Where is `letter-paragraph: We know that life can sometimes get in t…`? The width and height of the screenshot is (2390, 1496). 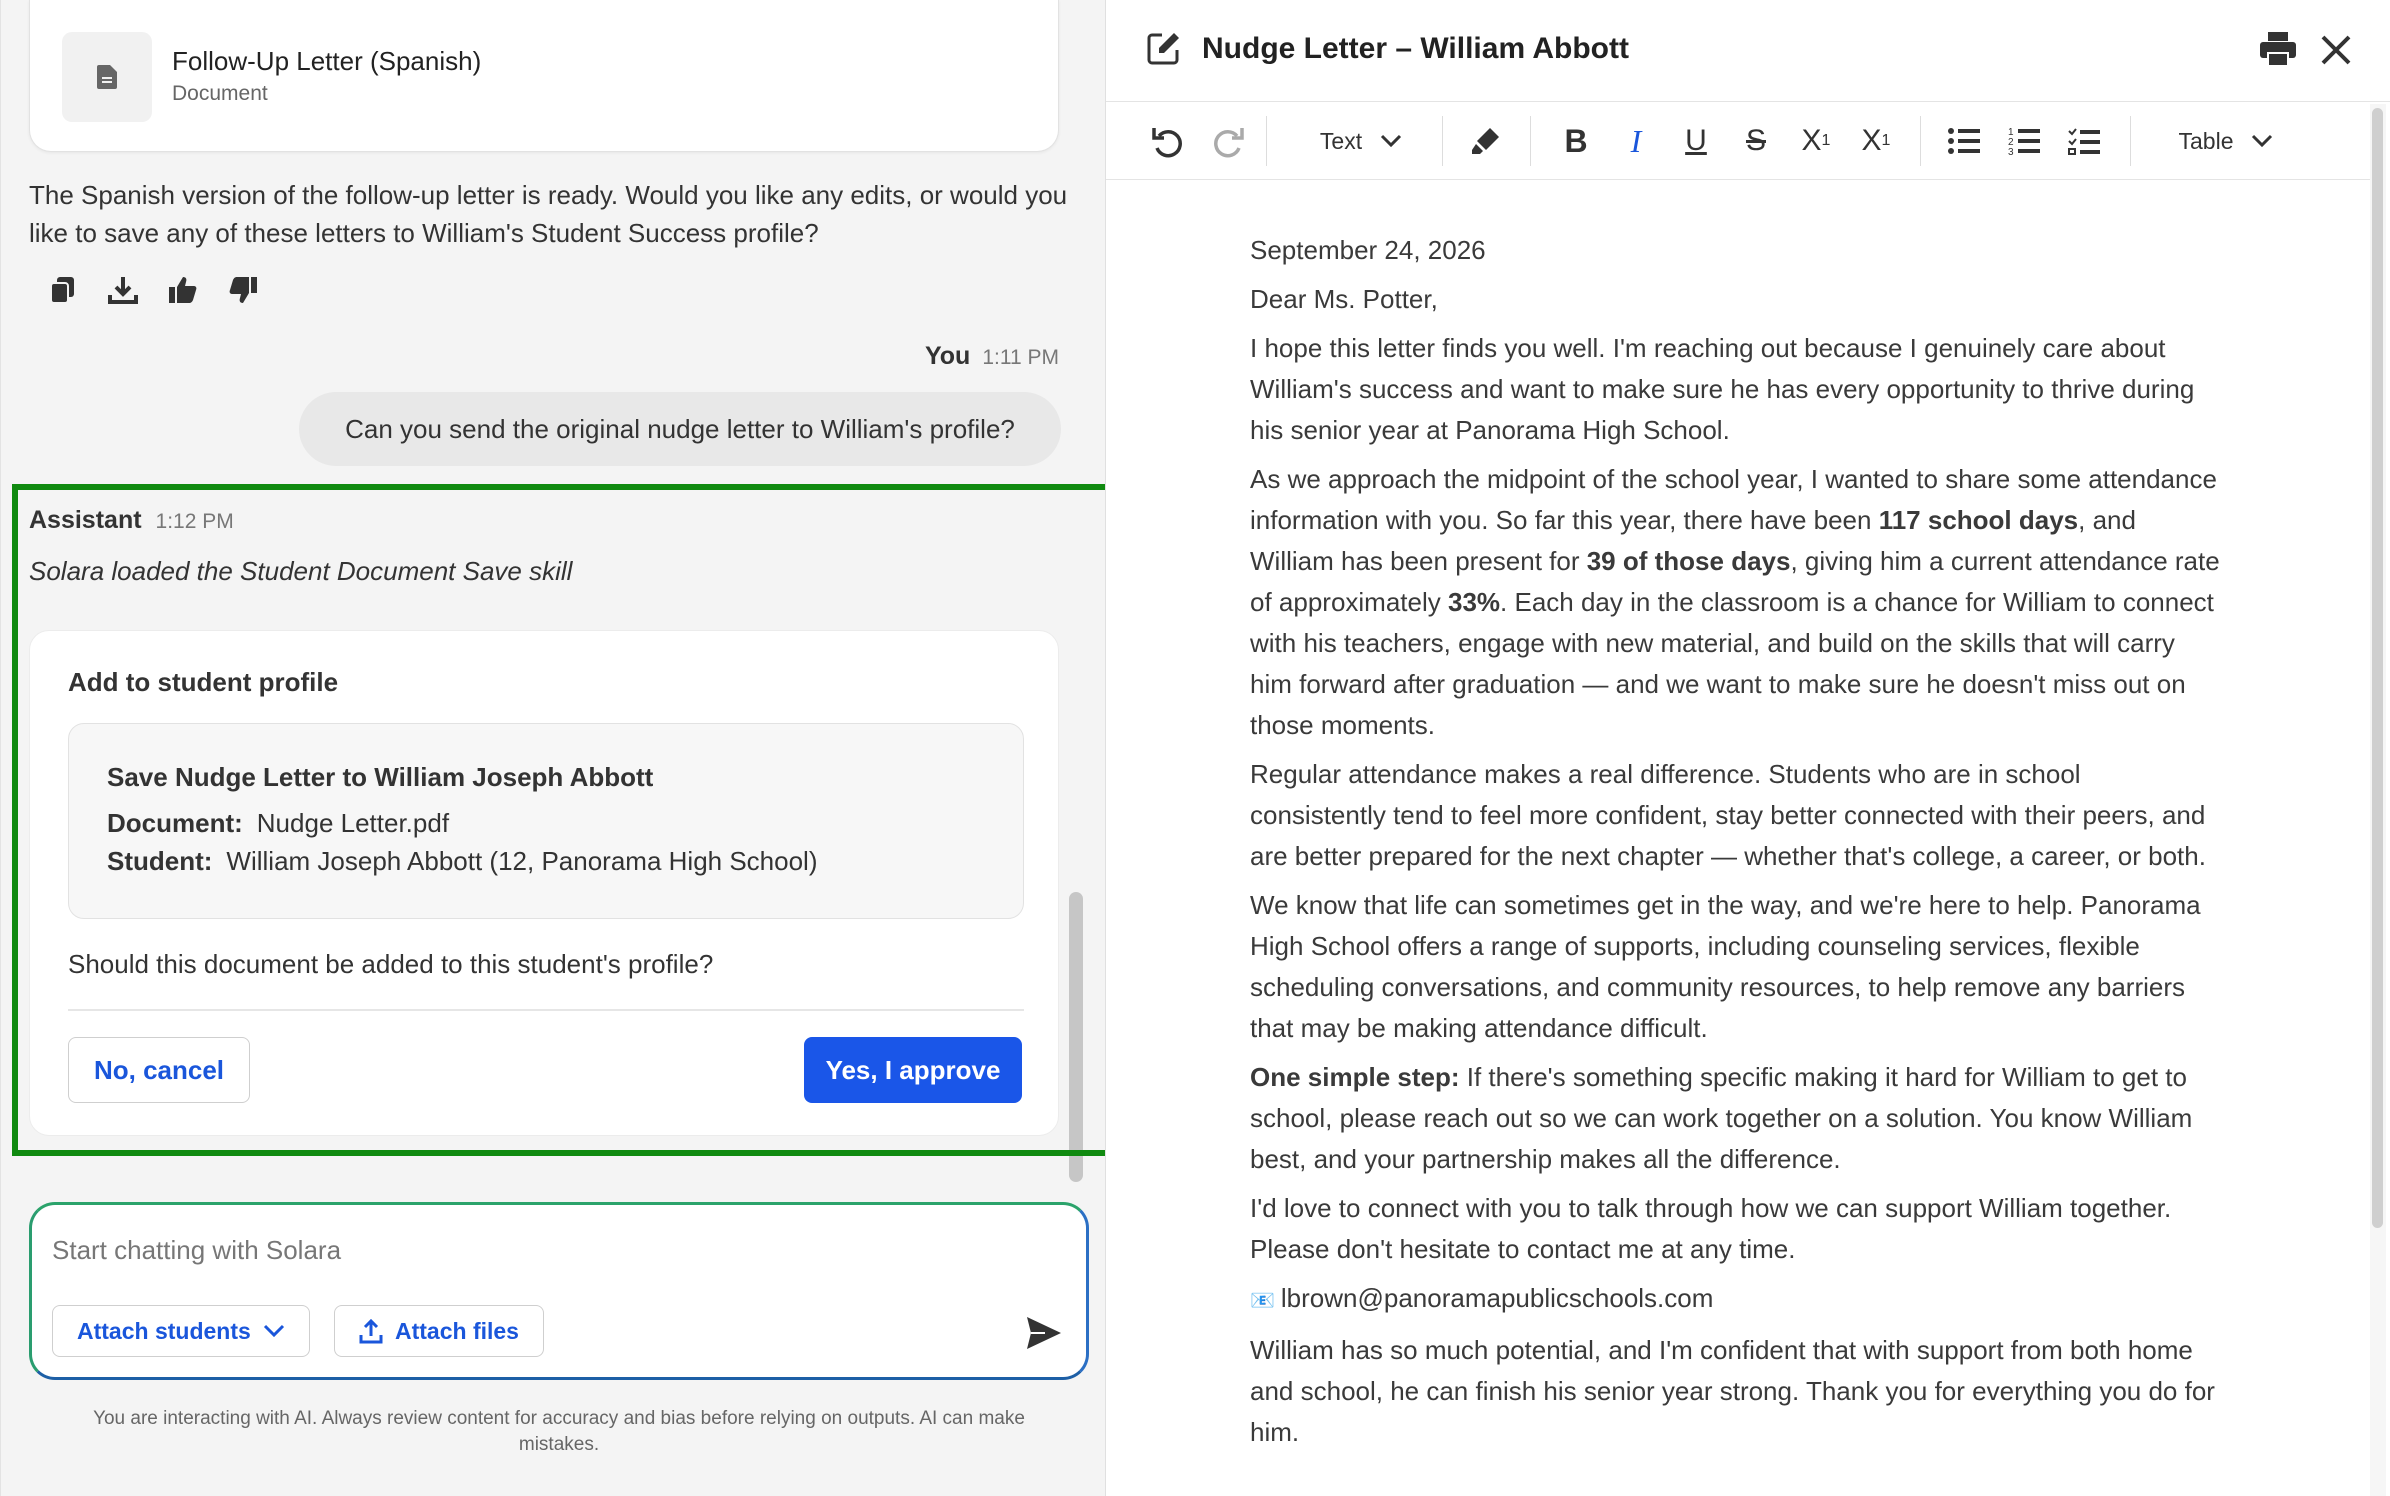
letter-paragraph: We know that life can sometimes get in t… is located at coordinates (1725, 966).